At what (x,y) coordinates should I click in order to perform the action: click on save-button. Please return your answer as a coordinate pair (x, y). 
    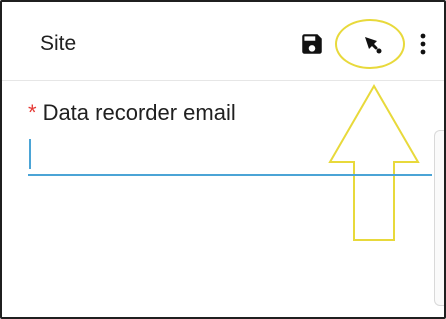
    Looking at the image, I should click on (312, 44).